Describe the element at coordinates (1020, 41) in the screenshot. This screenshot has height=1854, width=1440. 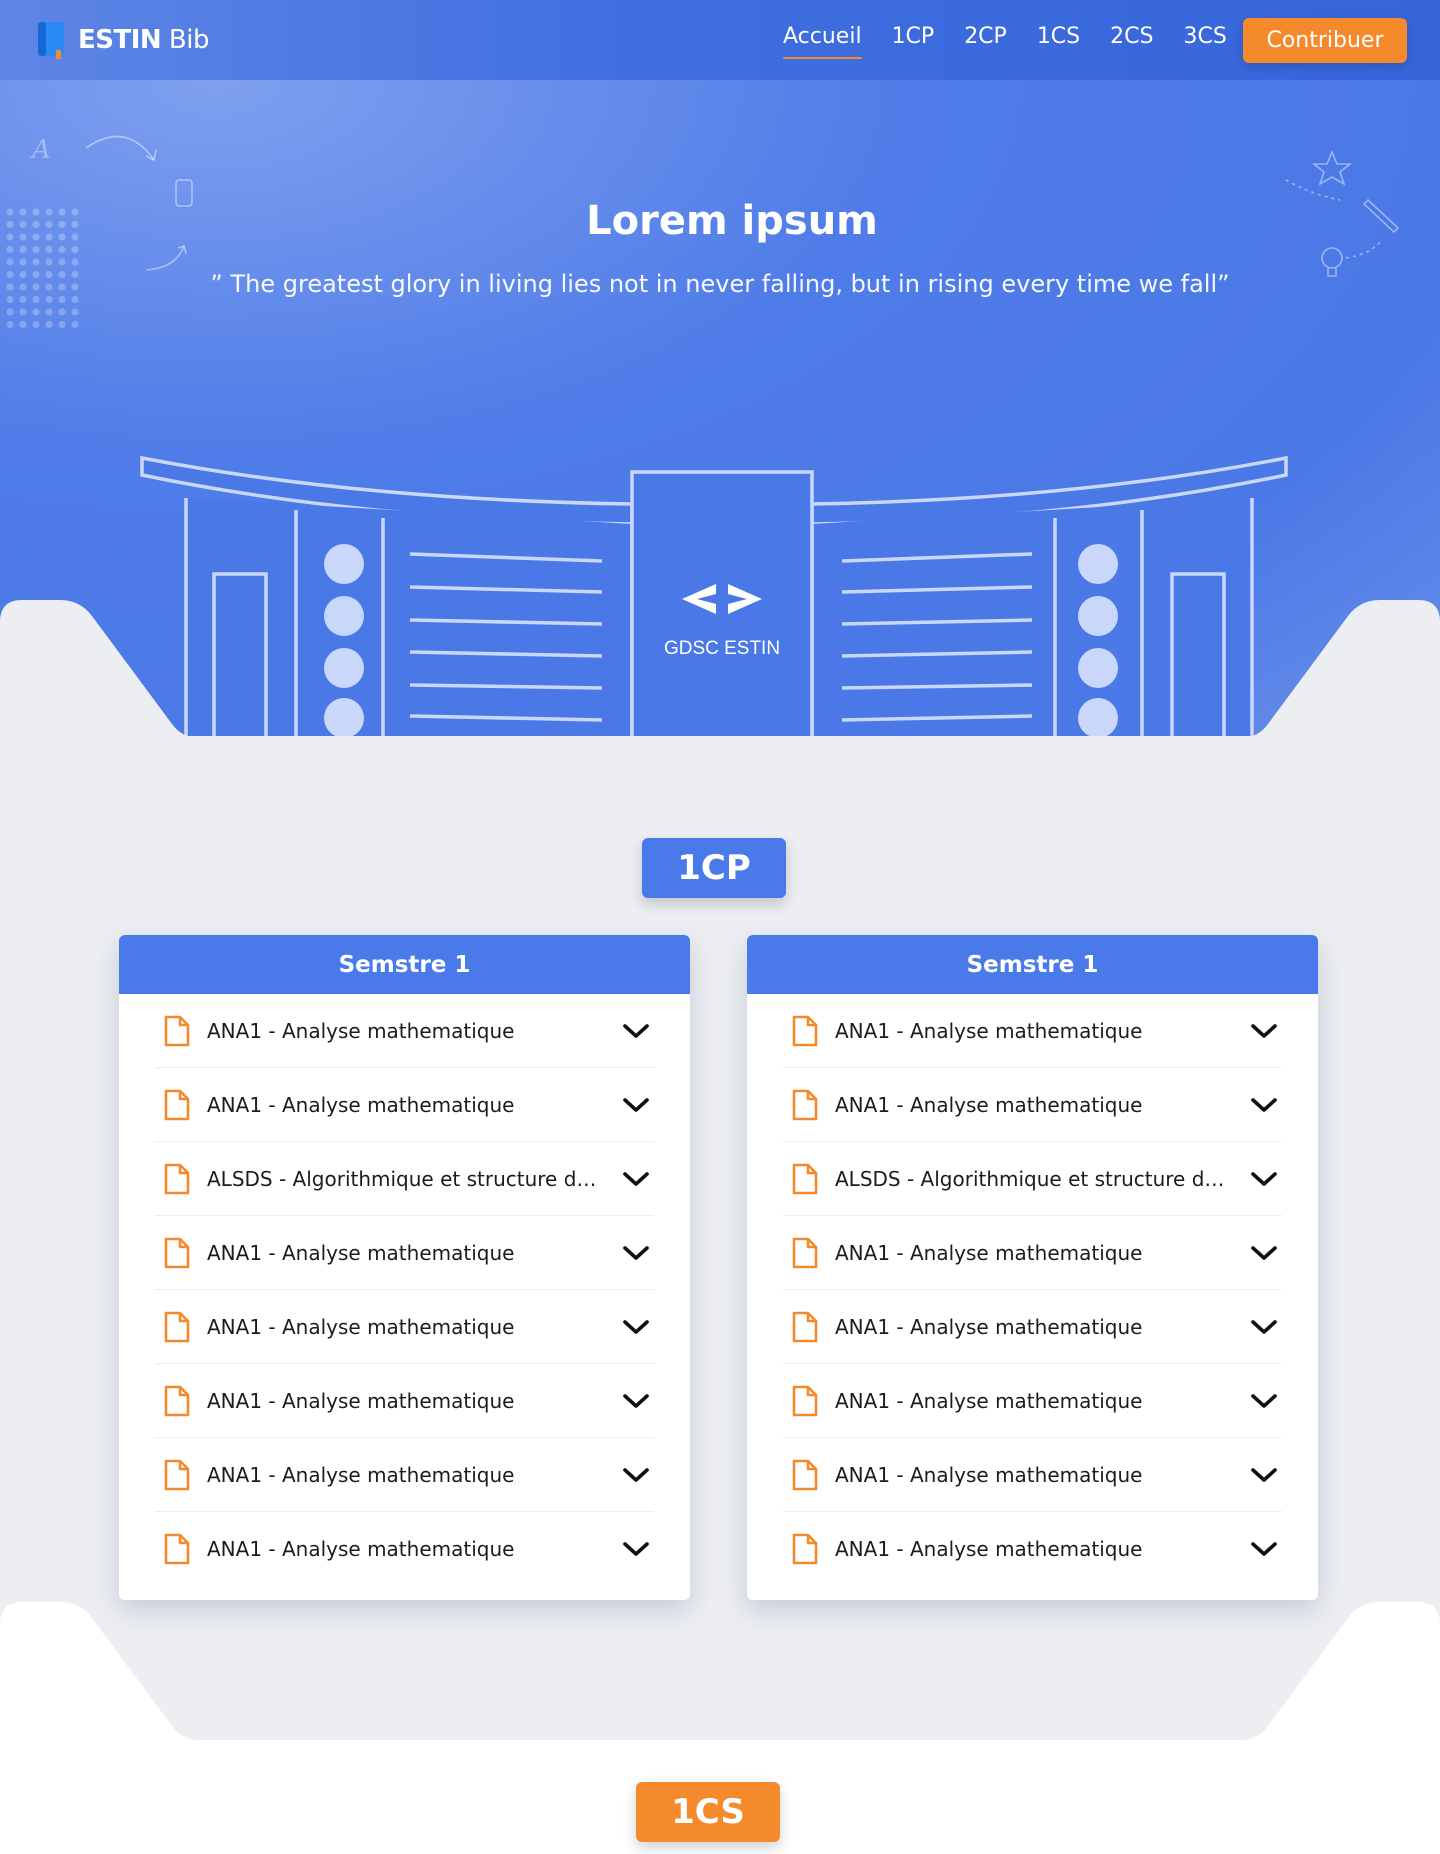
I see `nav-links: Accueil 1CP 2CP 1CS 2CS 3CS` at that location.